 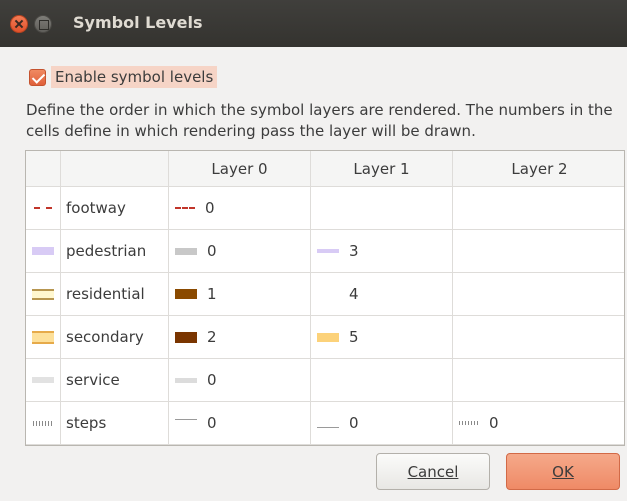 I want to click on table-row: footway 0, so click(x=325, y=208).